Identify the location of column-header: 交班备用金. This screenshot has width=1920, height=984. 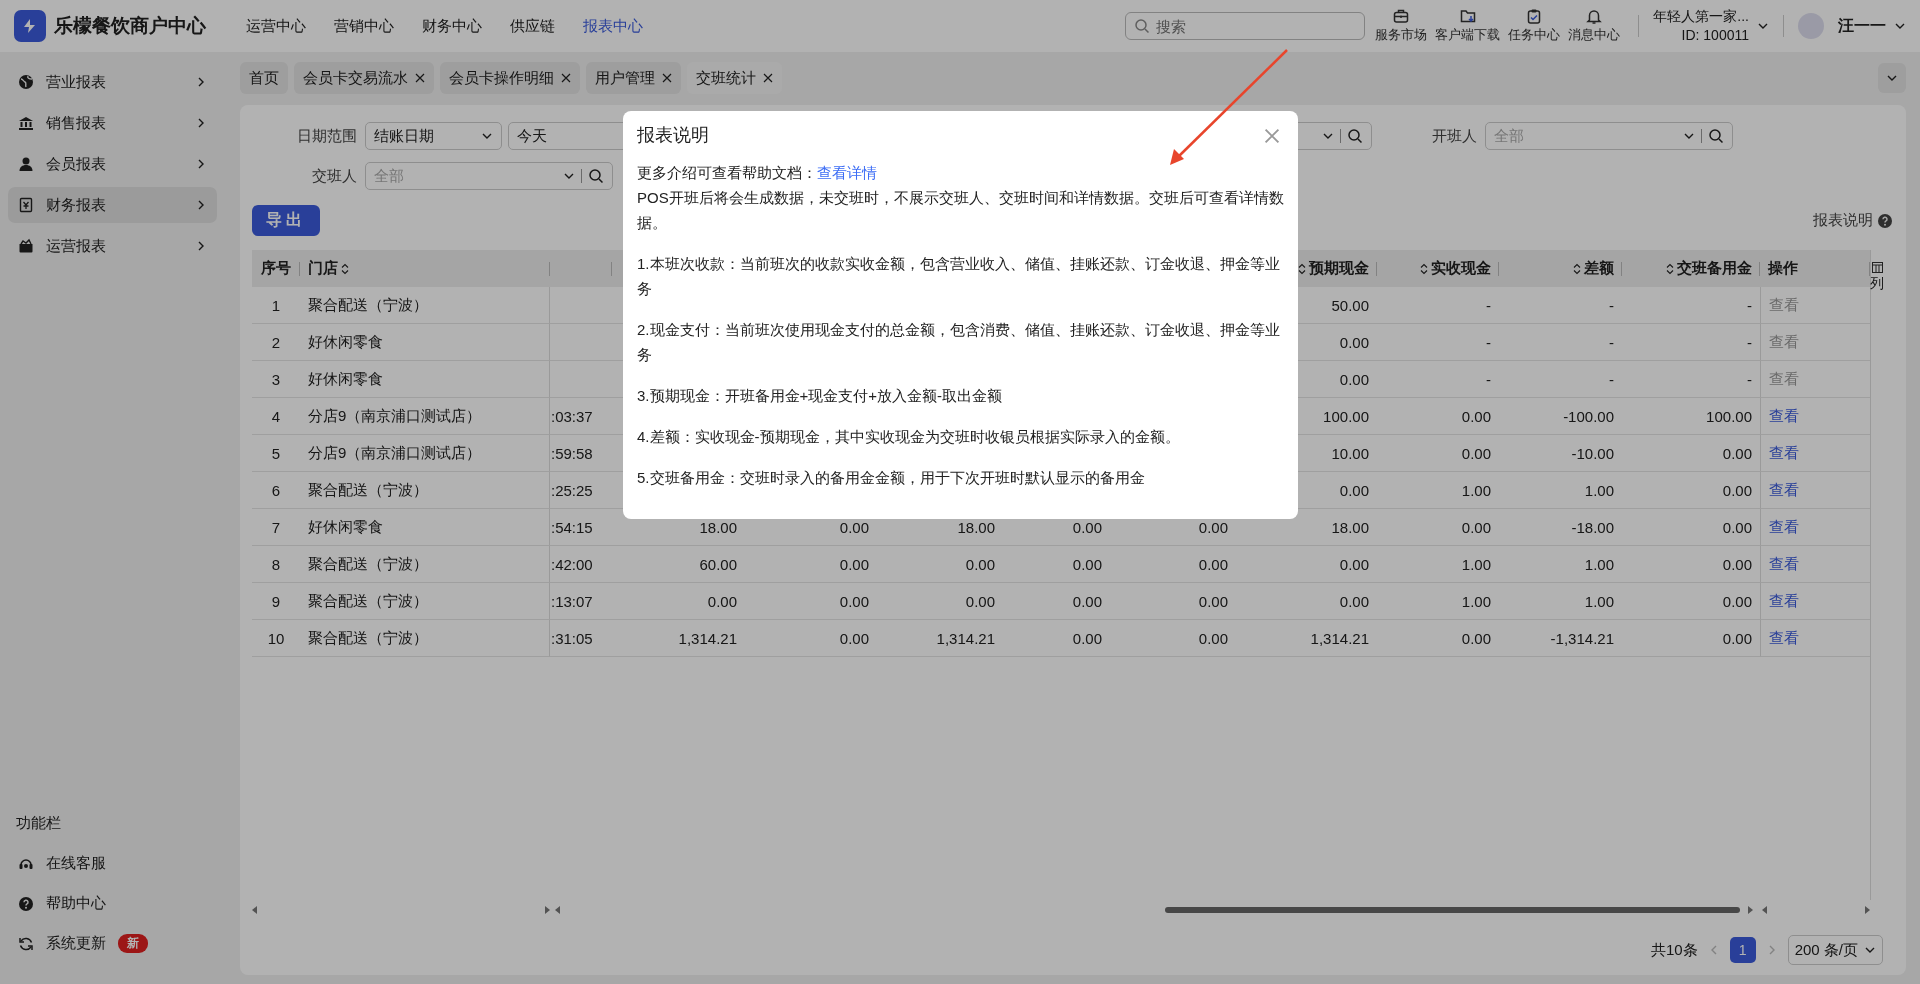
(1691, 268).